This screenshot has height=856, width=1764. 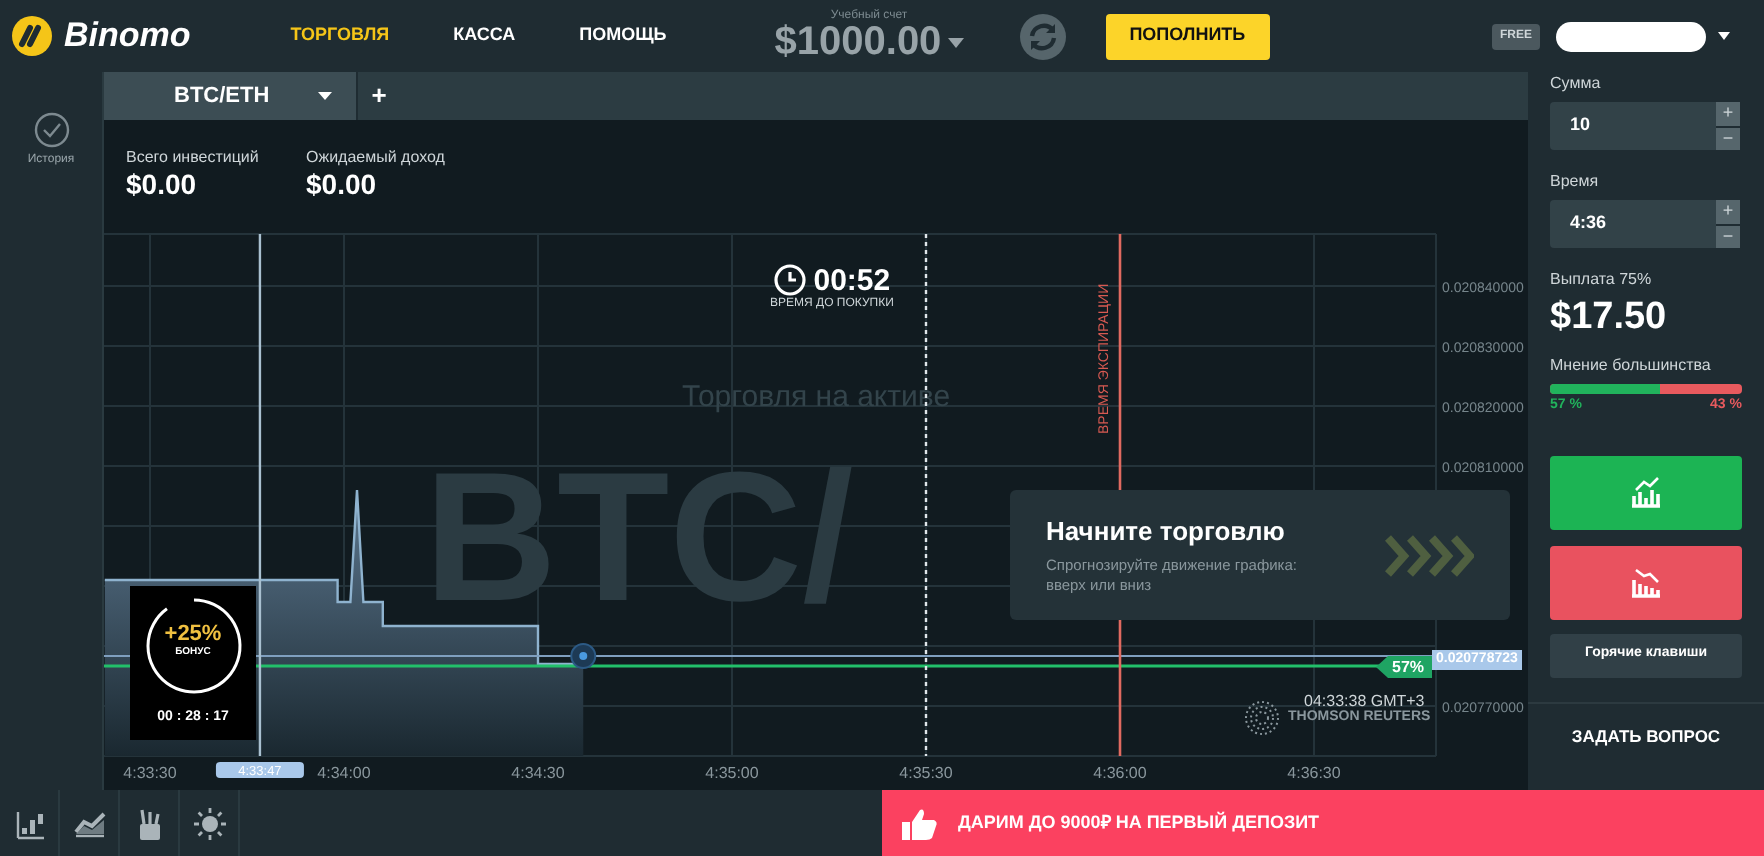 I want to click on x-axis-label: 4:35:00, so click(x=732, y=773).